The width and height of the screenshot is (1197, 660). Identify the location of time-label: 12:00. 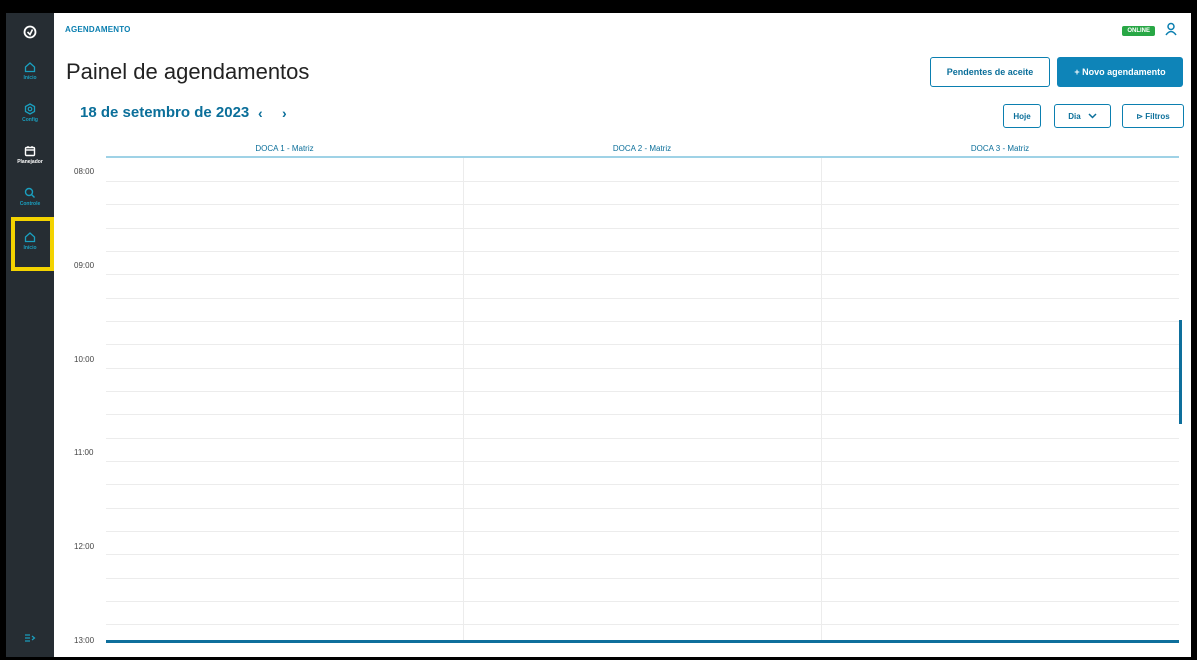
(84, 546).